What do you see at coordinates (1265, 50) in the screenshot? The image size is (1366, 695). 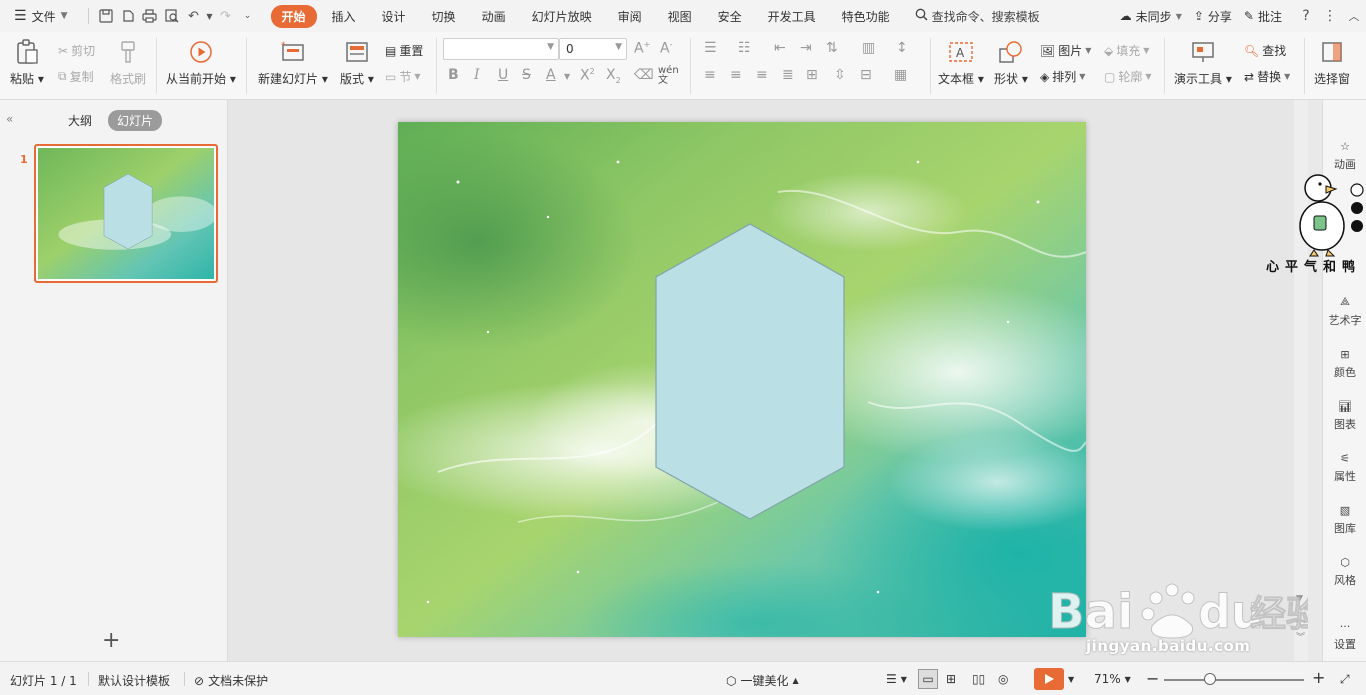 I see `find-button: 🔍︎ 查找` at bounding box center [1265, 50].